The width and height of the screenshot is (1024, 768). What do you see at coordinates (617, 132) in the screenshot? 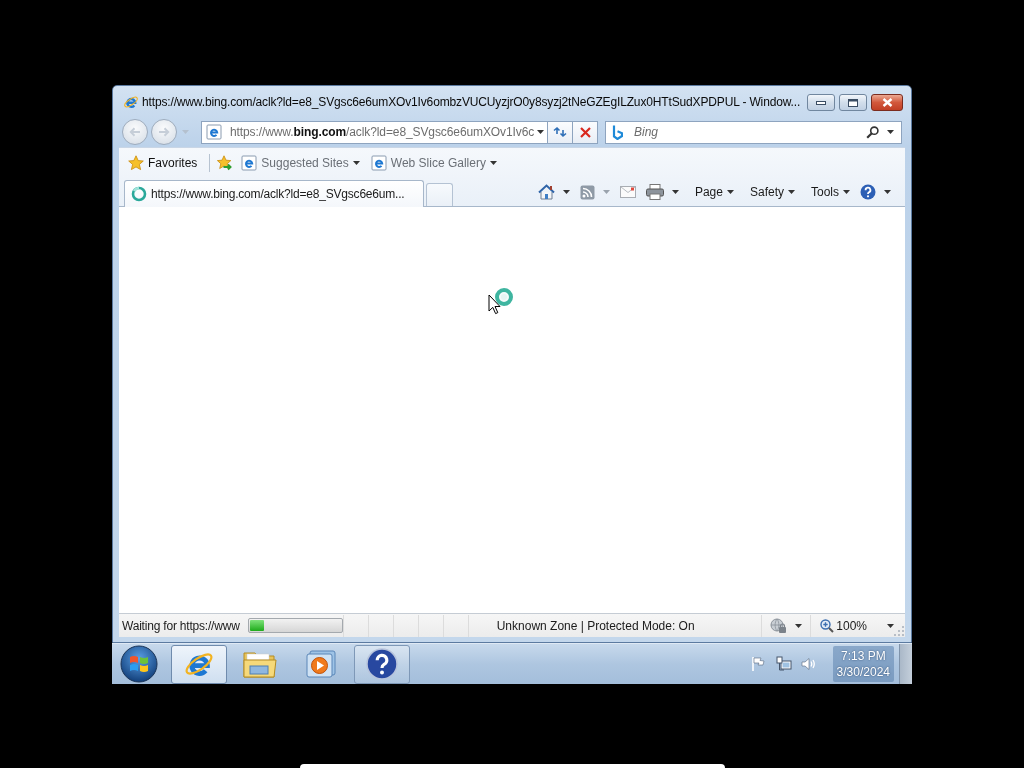
I see `bing-logo-icon` at bounding box center [617, 132].